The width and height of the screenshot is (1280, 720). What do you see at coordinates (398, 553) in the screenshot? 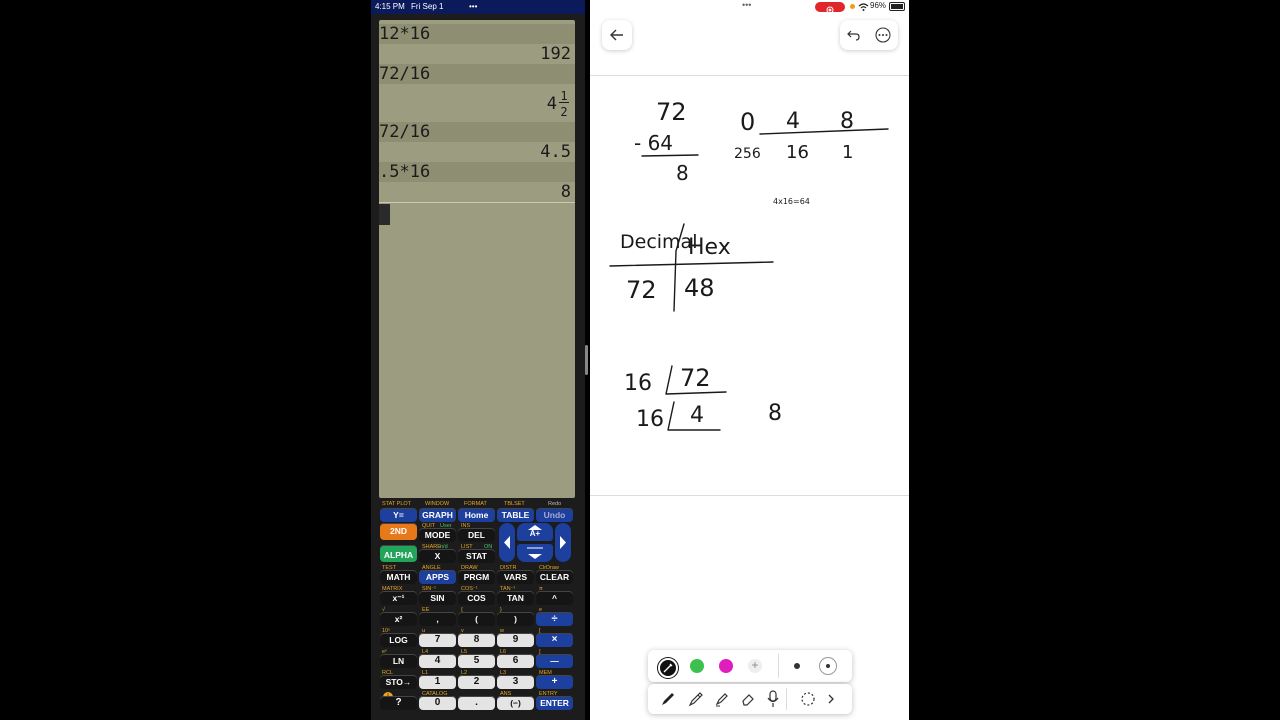
I see `alpha-key: ALPHA` at bounding box center [398, 553].